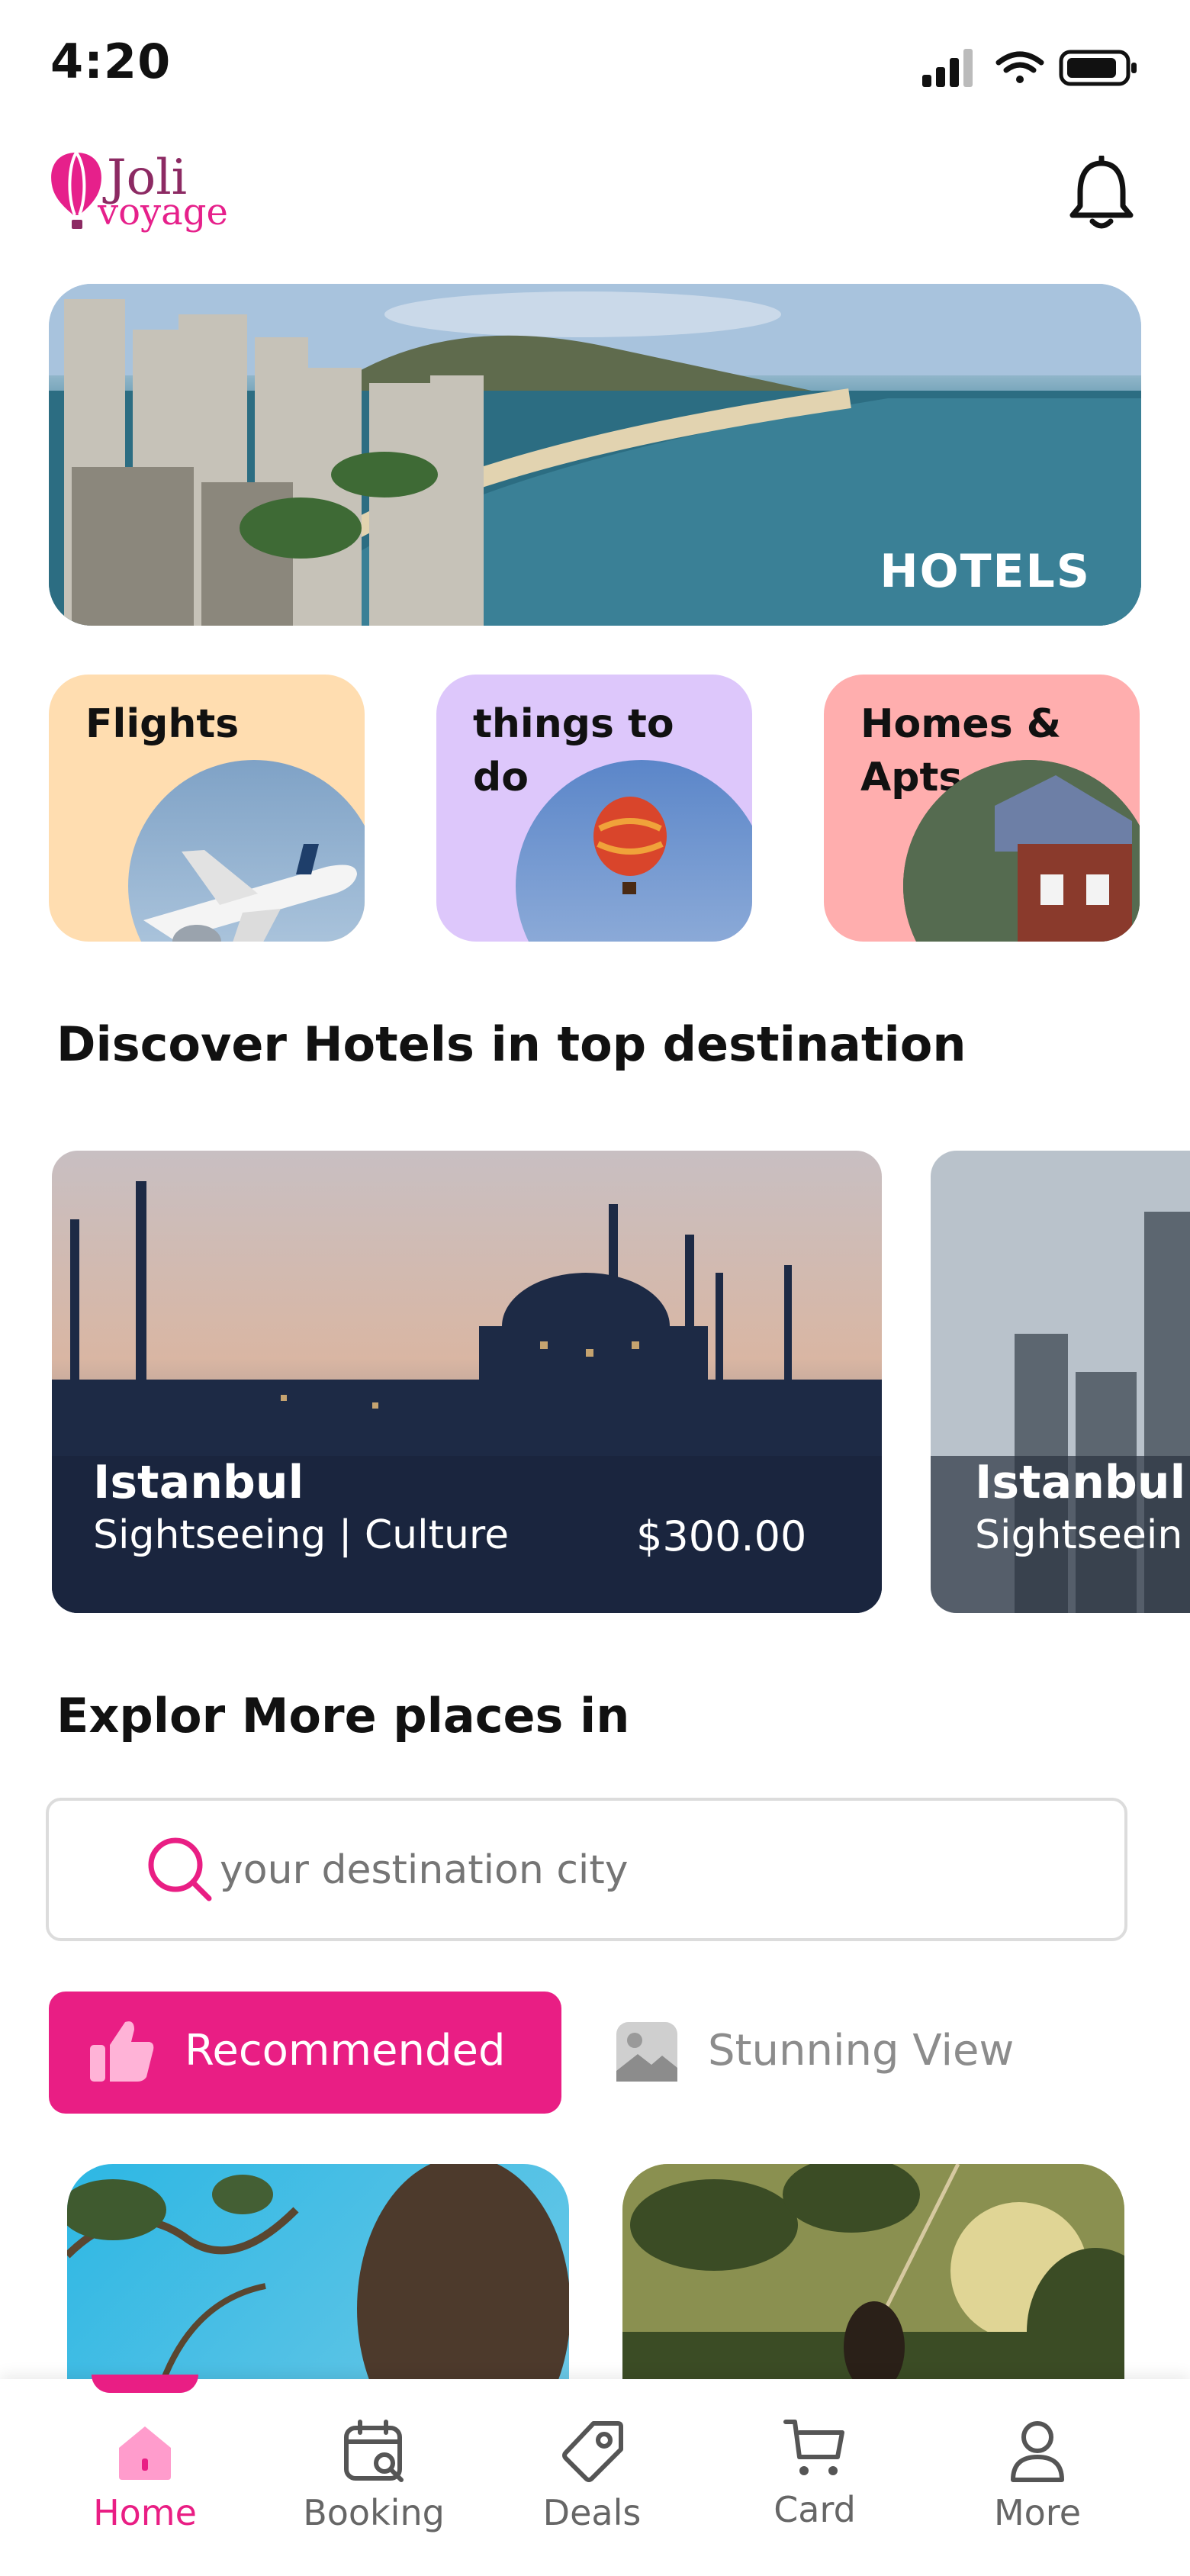 Image resolution: width=1190 pixels, height=2576 pixels. Describe the element at coordinates (982, 808) in the screenshot. I see `category-homes-apts: Homes & Apts` at that location.